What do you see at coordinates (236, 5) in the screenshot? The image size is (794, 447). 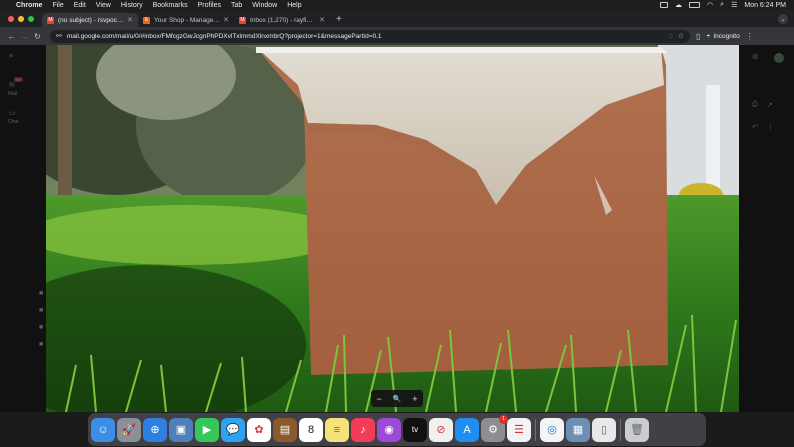 I see `menu-tab: Tab` at bounding box center [236, 5].